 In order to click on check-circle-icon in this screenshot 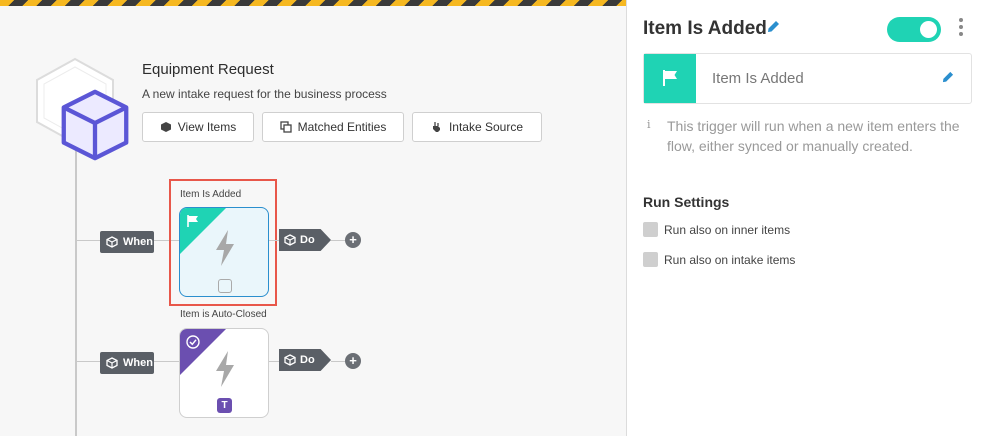, I will do `click(193, 342)`.